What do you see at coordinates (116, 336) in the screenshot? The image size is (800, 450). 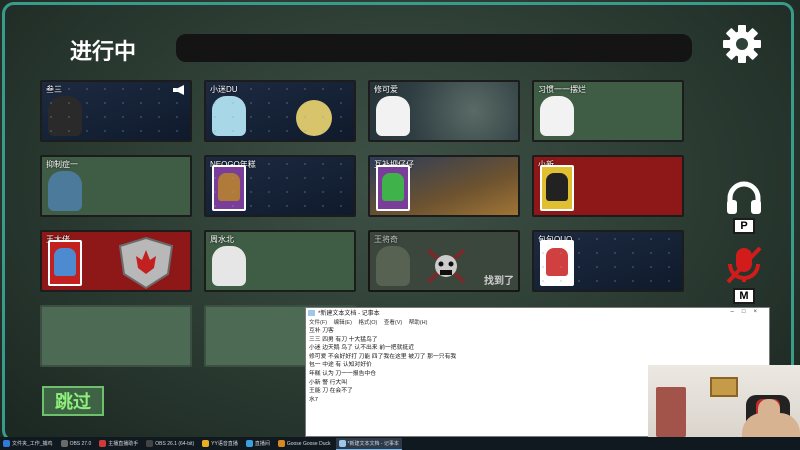 I see `empty-slot` at bounding box center [116, 336].